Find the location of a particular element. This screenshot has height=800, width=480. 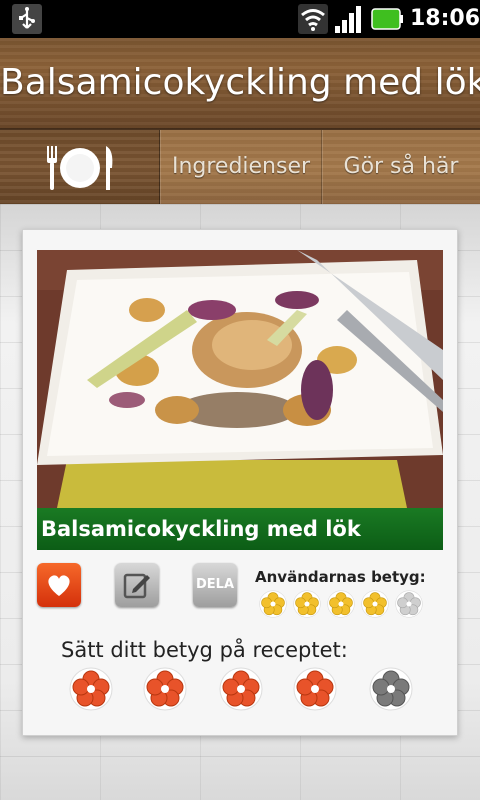

app-header: Balsamicokyckling med lök is located at coordinates (240, 84).